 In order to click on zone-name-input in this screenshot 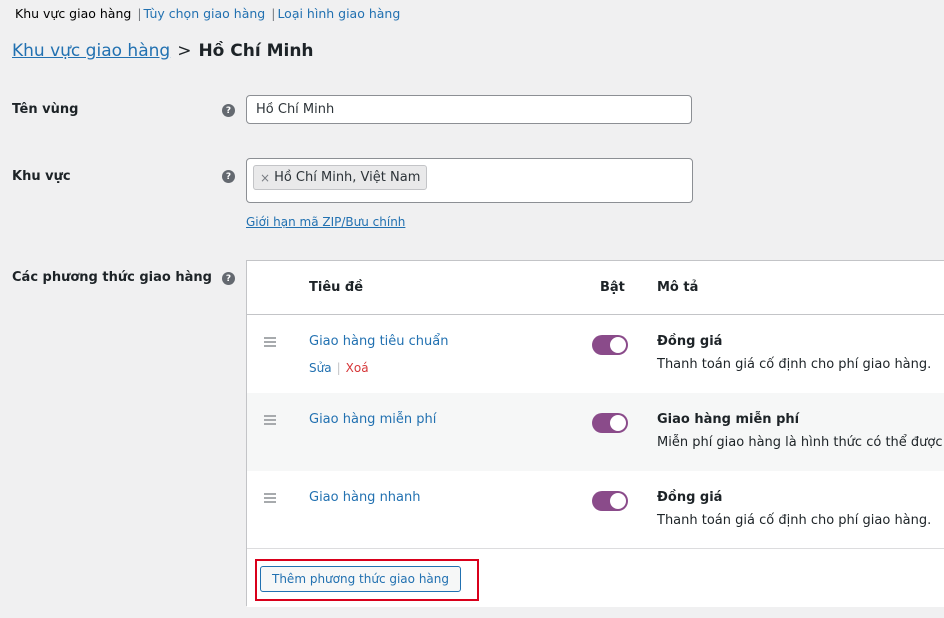, I will do `click(469, 109)`.